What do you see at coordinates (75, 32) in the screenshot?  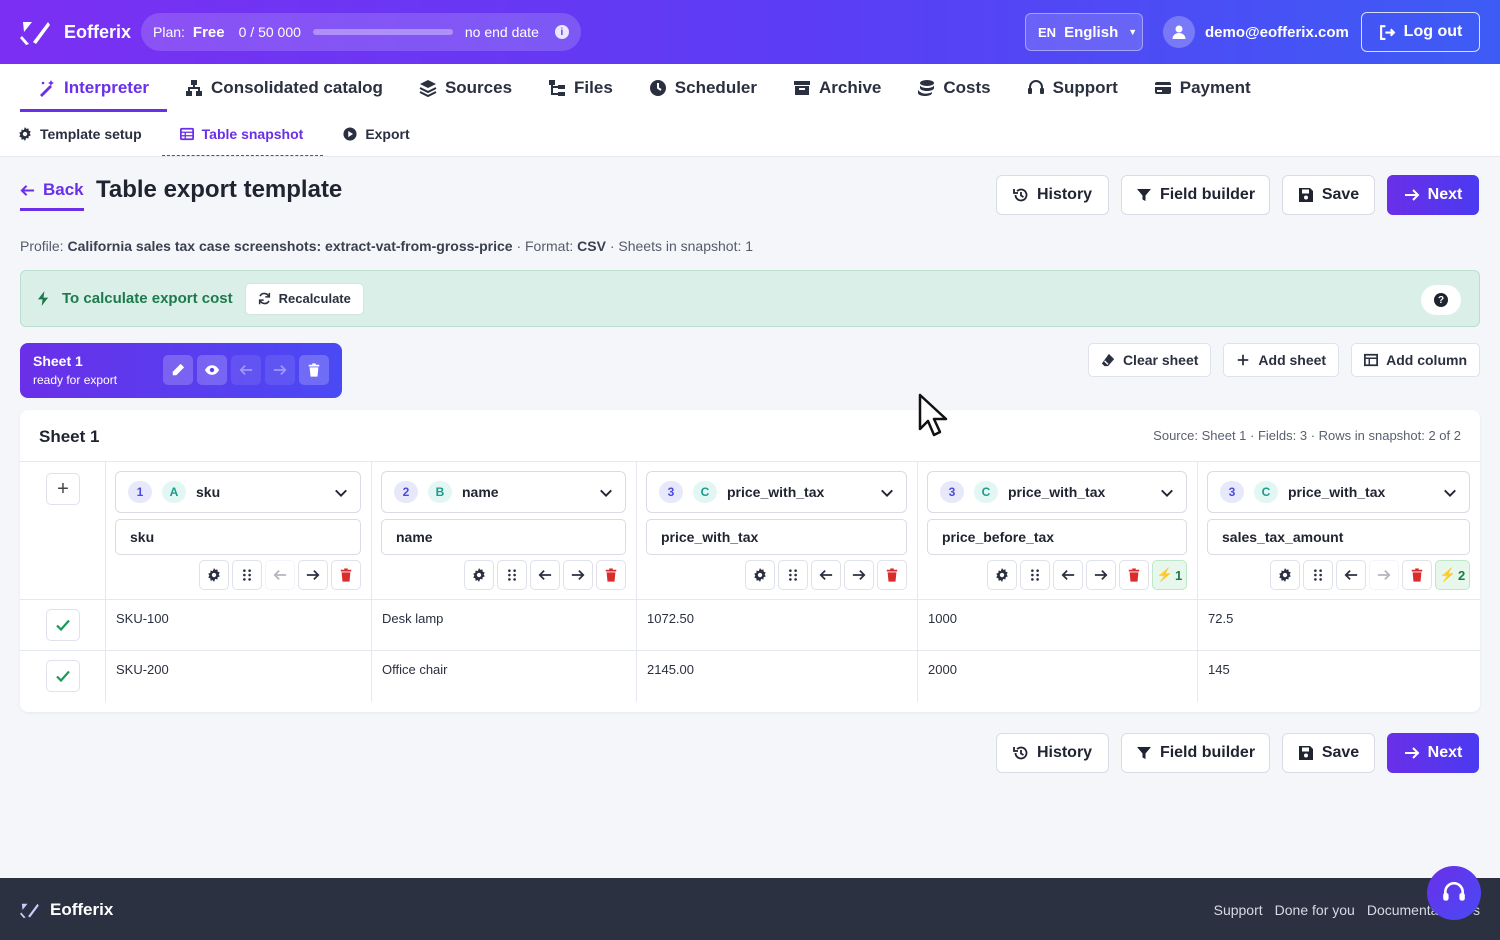 I see `app-logo: Eofferix` at bounding box center [75, 32].